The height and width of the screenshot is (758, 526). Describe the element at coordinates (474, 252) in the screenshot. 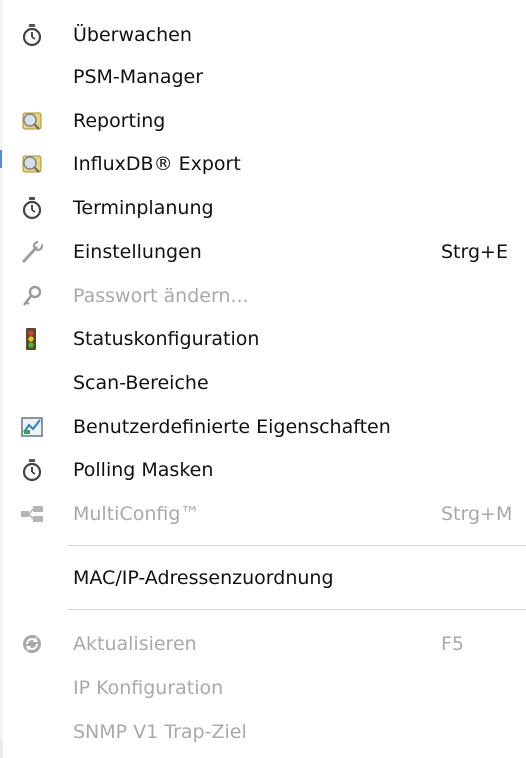

I see `menu-item-shortcut: Strg+E` at that location.